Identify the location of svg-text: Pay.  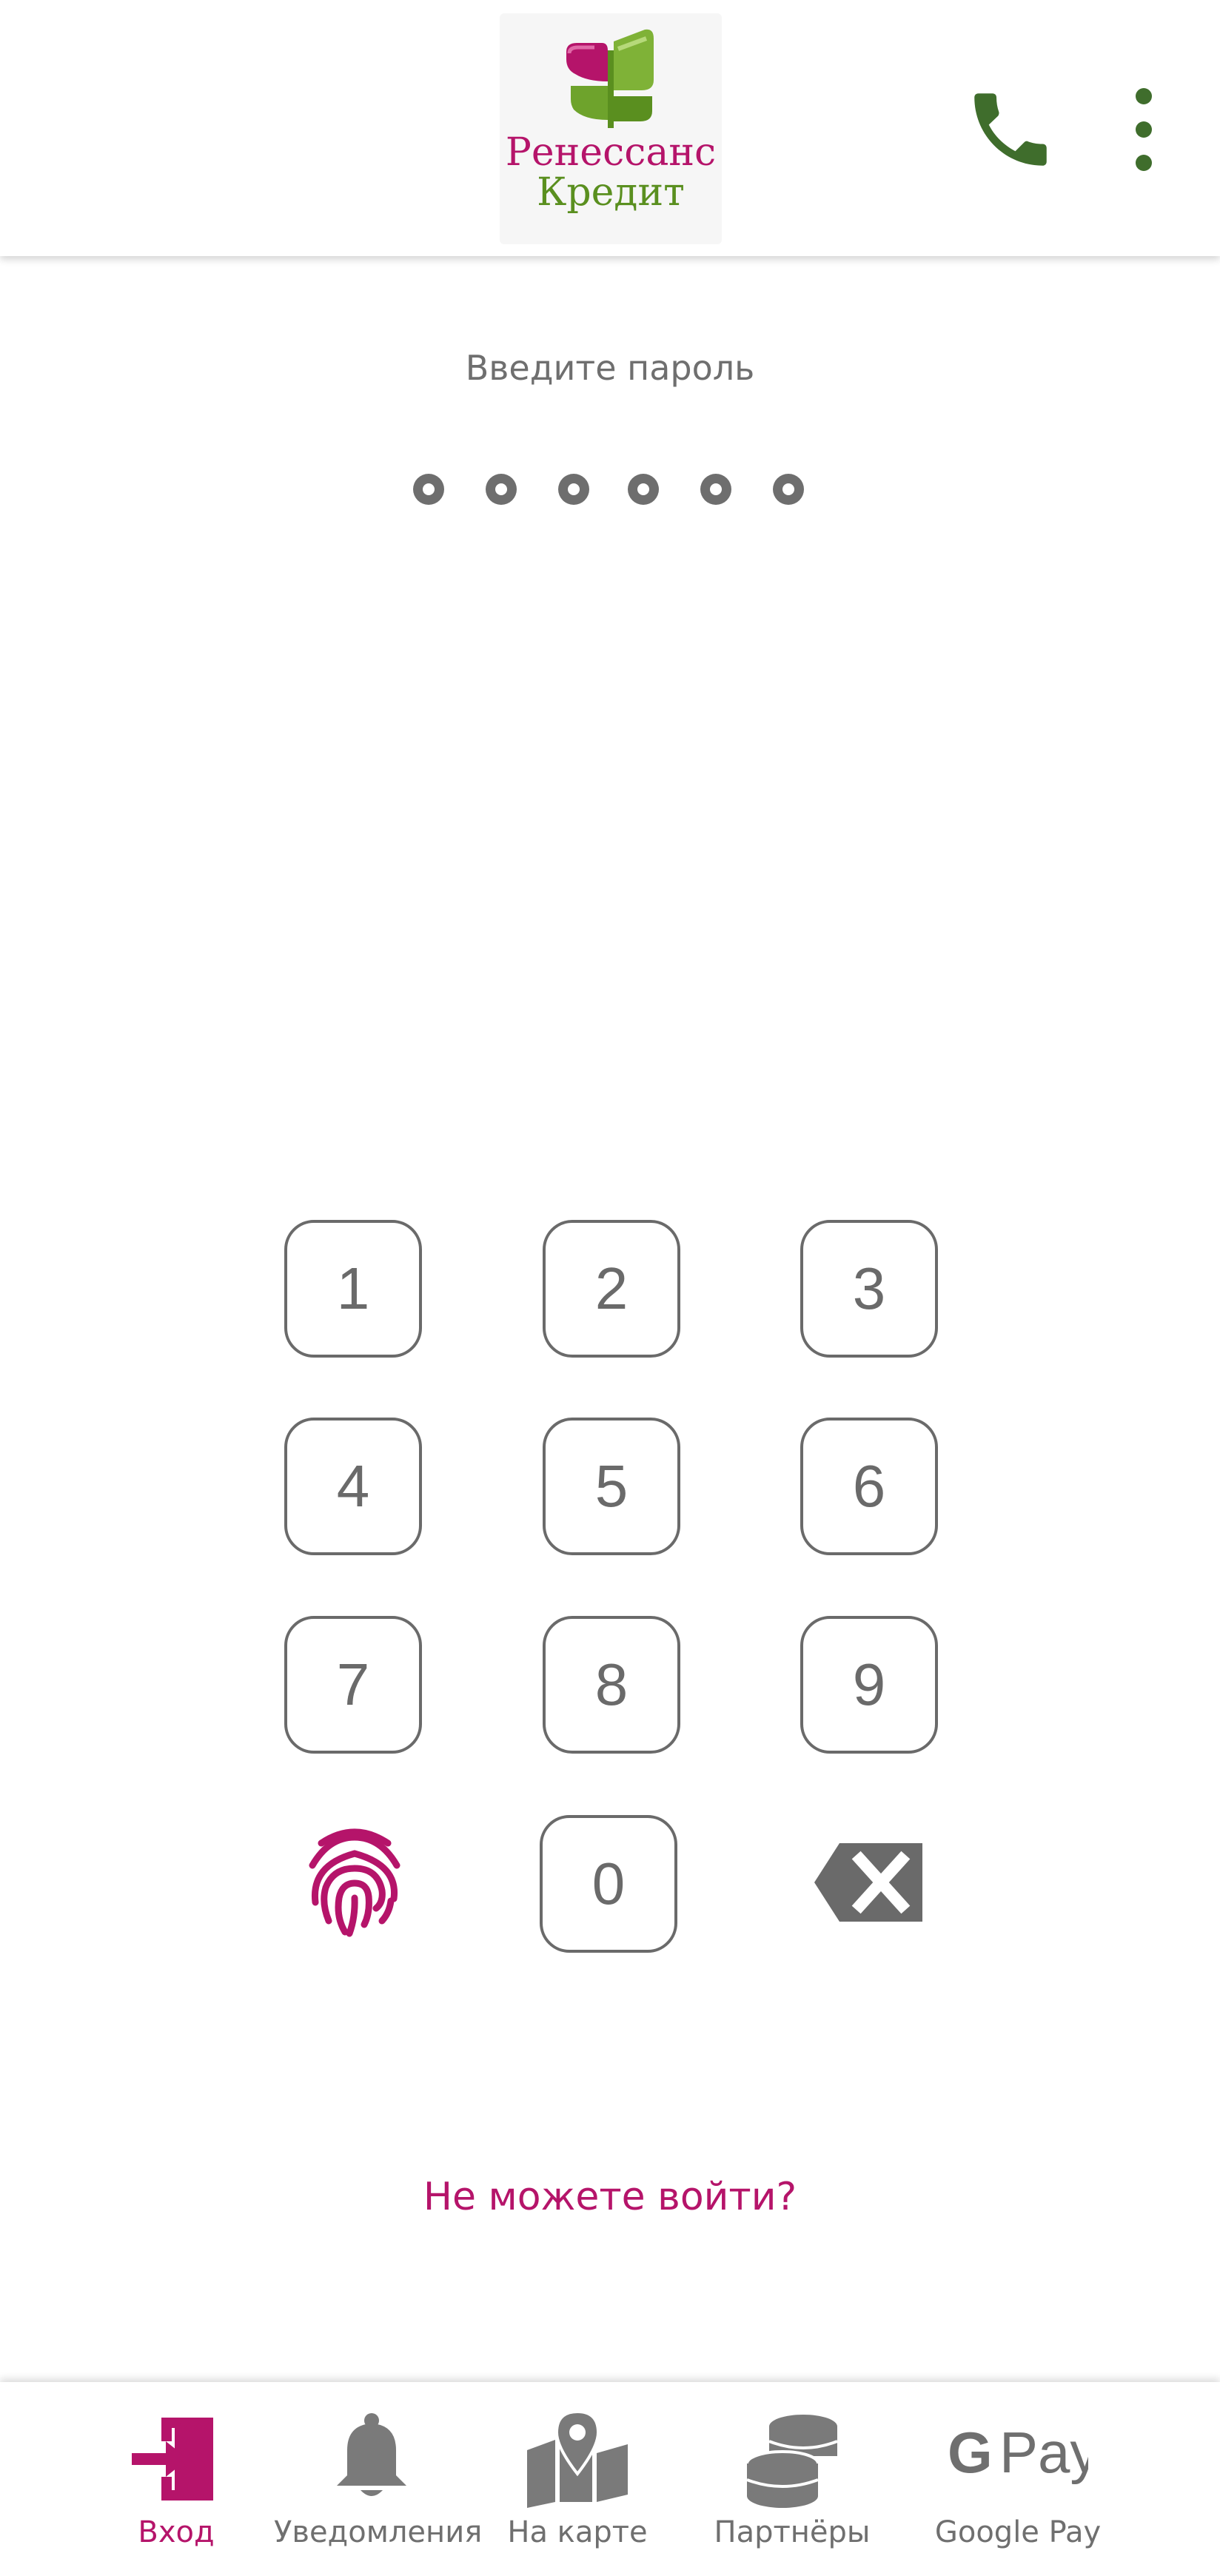
(1043, 2452).